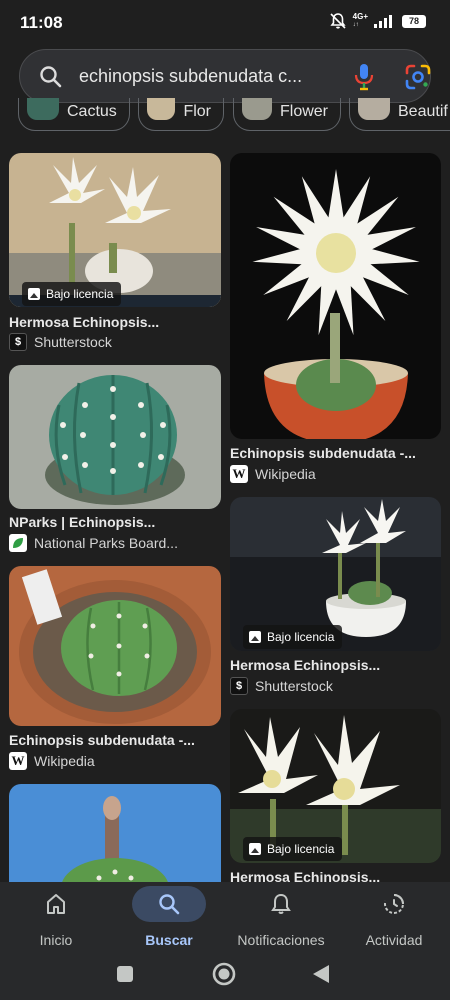 This screenshot has height=1000, width=450. I want to click on chip-label: Beautif, so click(423, 111).